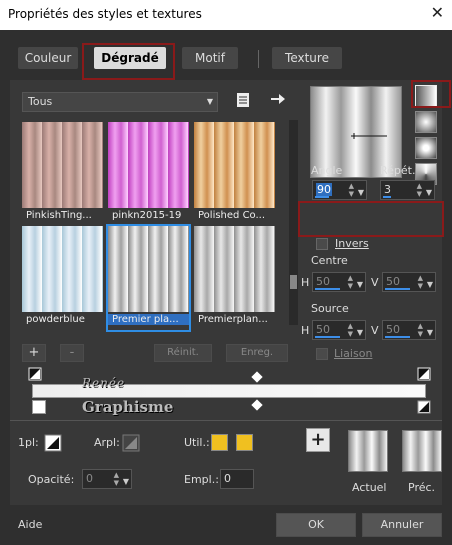  Describe the element at coordinates (107, 479) in the screenshot. I see `opacity-input: 0 ▲ ▼ ▼` at that location.